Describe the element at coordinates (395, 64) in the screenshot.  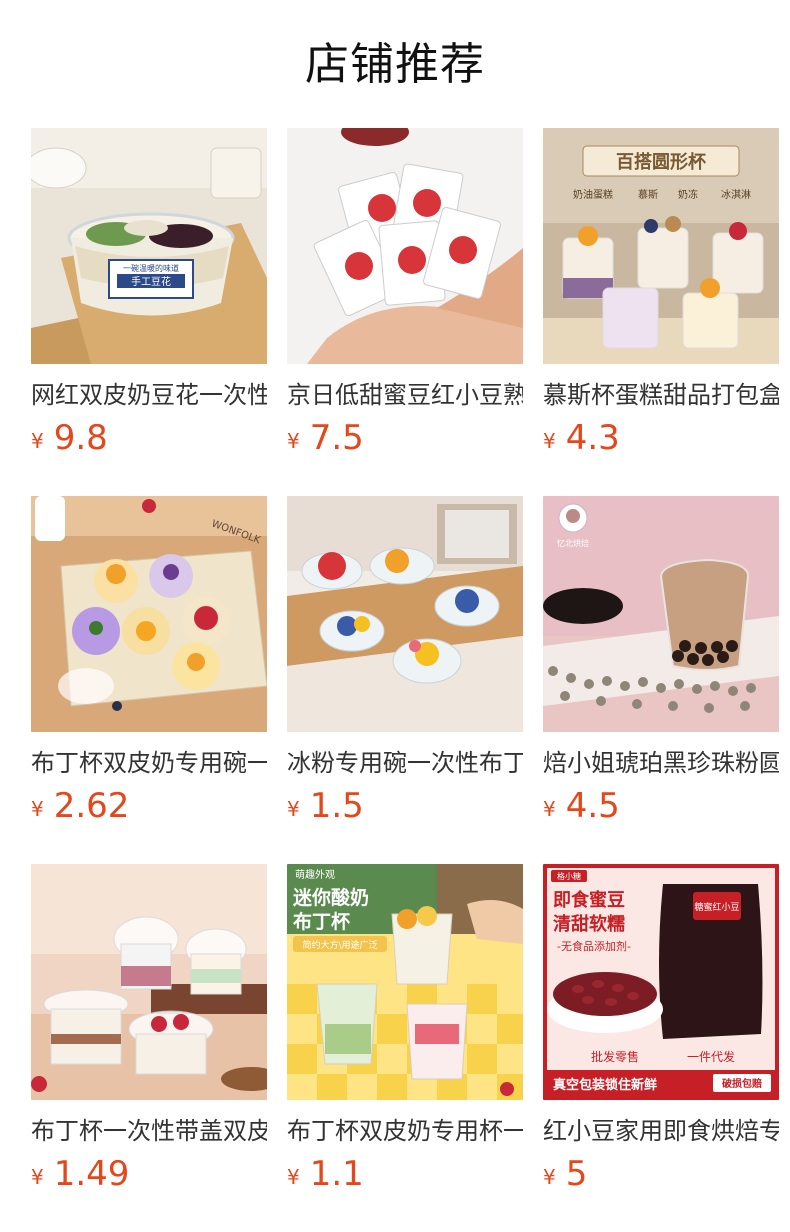
I see `page-title: 店铺推荐` at that location.